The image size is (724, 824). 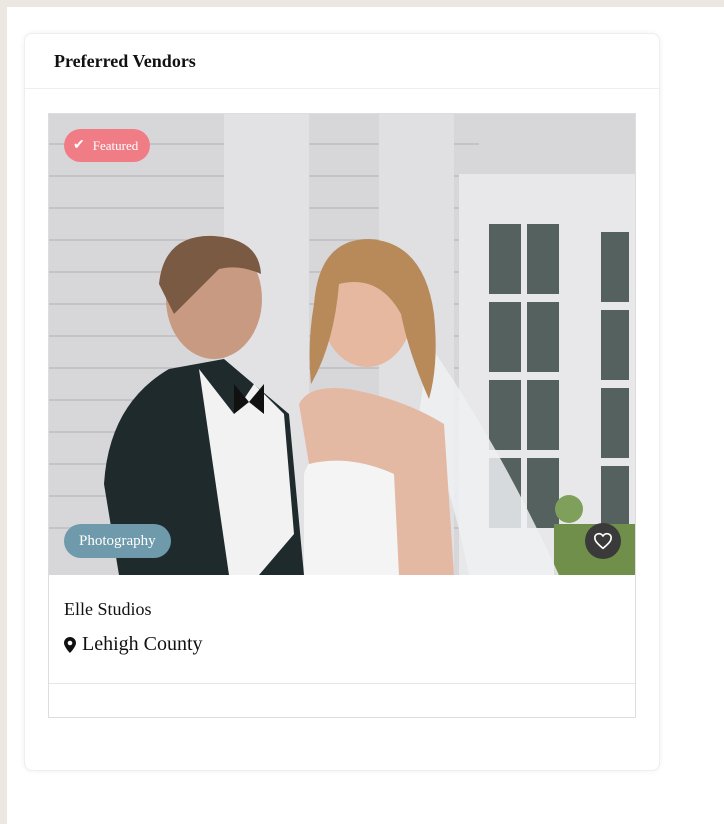 I want to click on location-label: Lehigh County, so click(x=142, y=644).